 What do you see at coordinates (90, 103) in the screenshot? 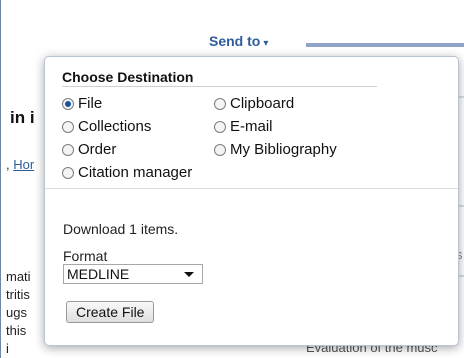
I see `destination-label: File` at bounding box center [90, 103].